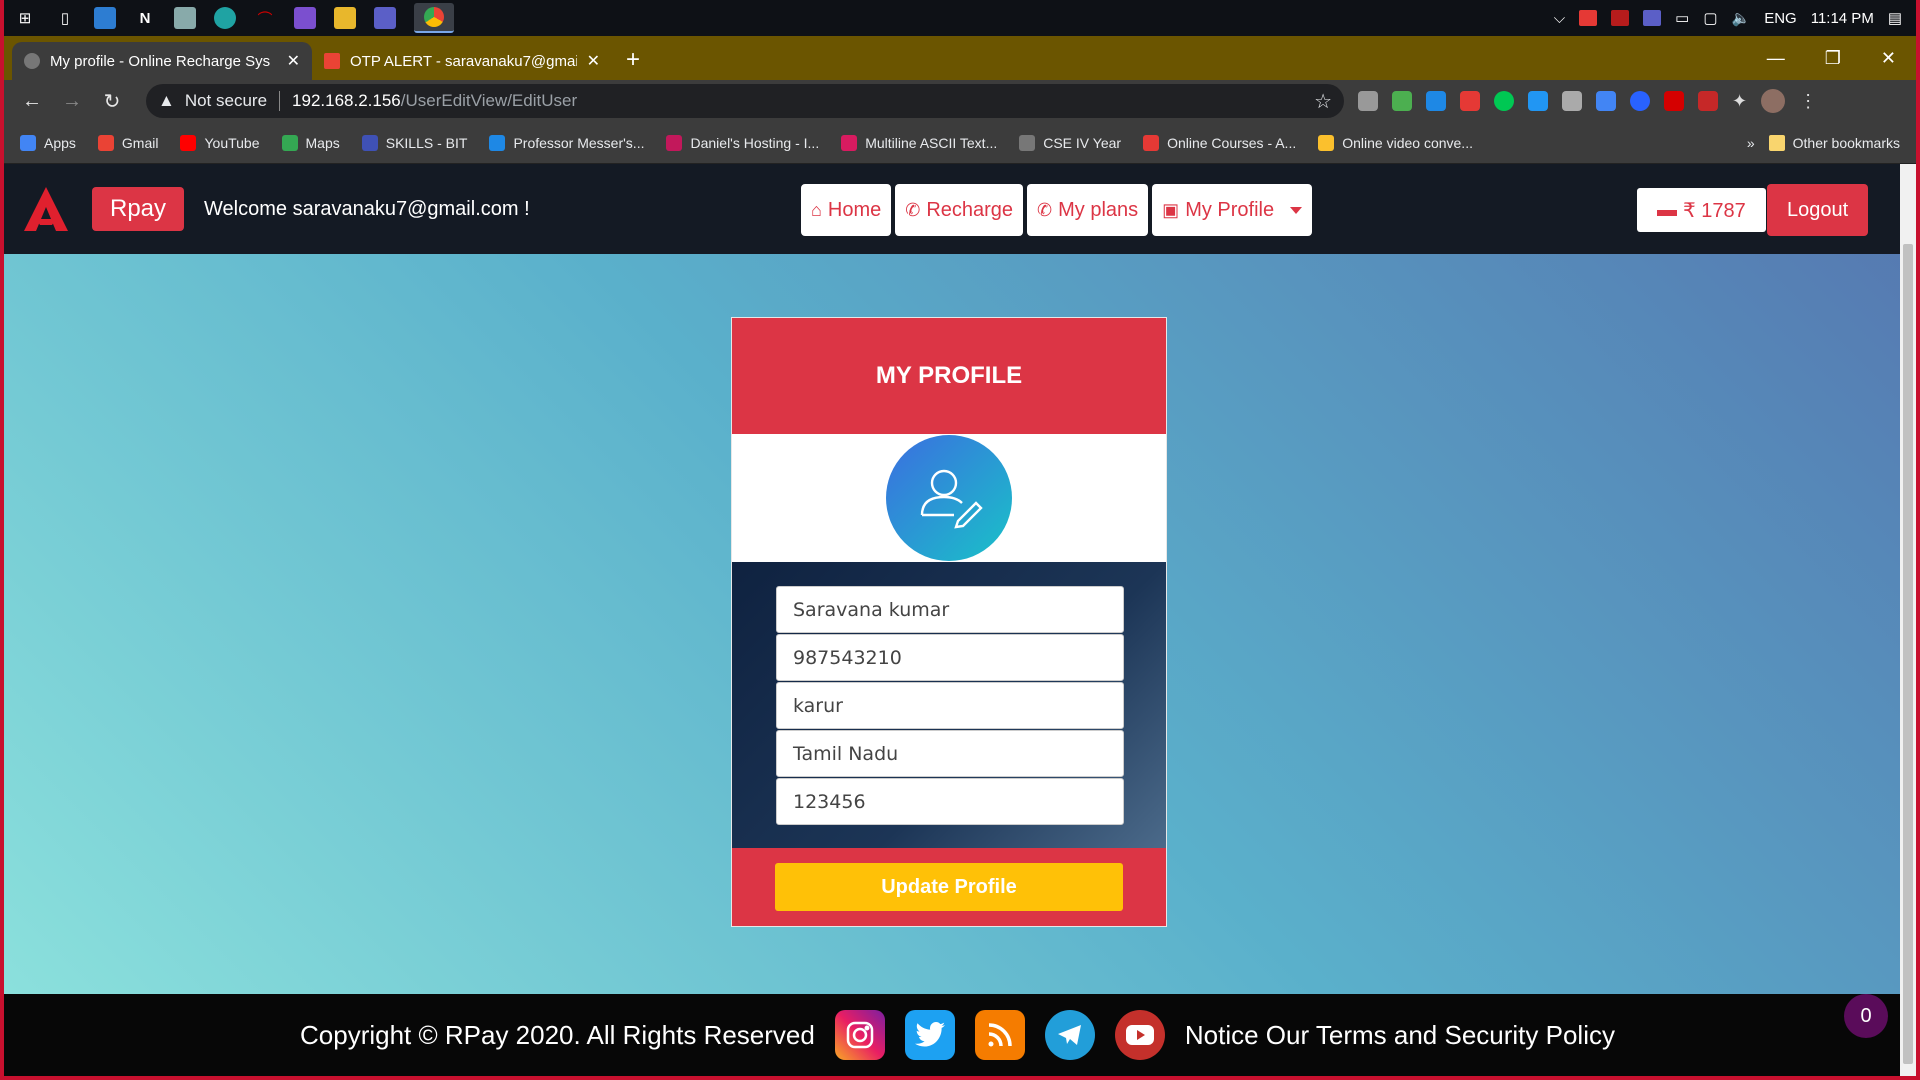 The height and width of the screenshot is (1080, 1920). I want to click on network-icon: ▢, so click(1710, 18).